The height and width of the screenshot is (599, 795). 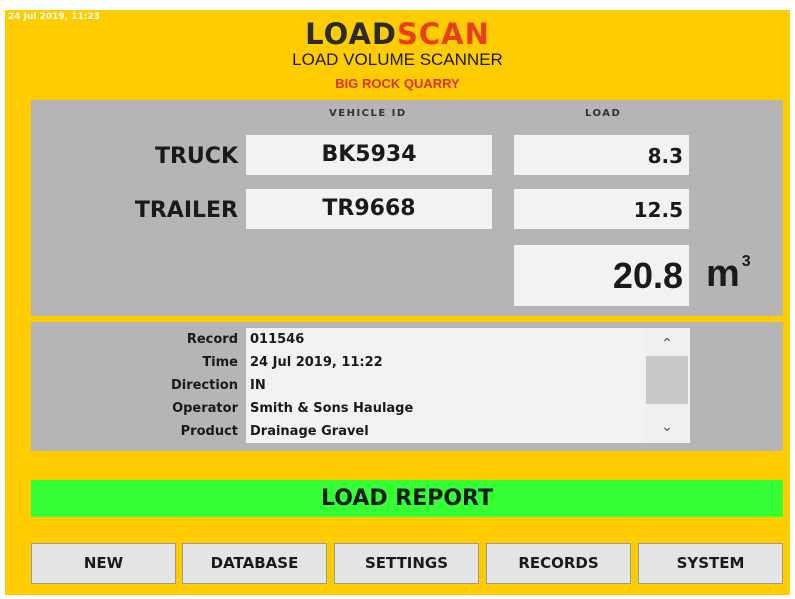 I want to click on info-key: Time, so click(x=220, y=362).